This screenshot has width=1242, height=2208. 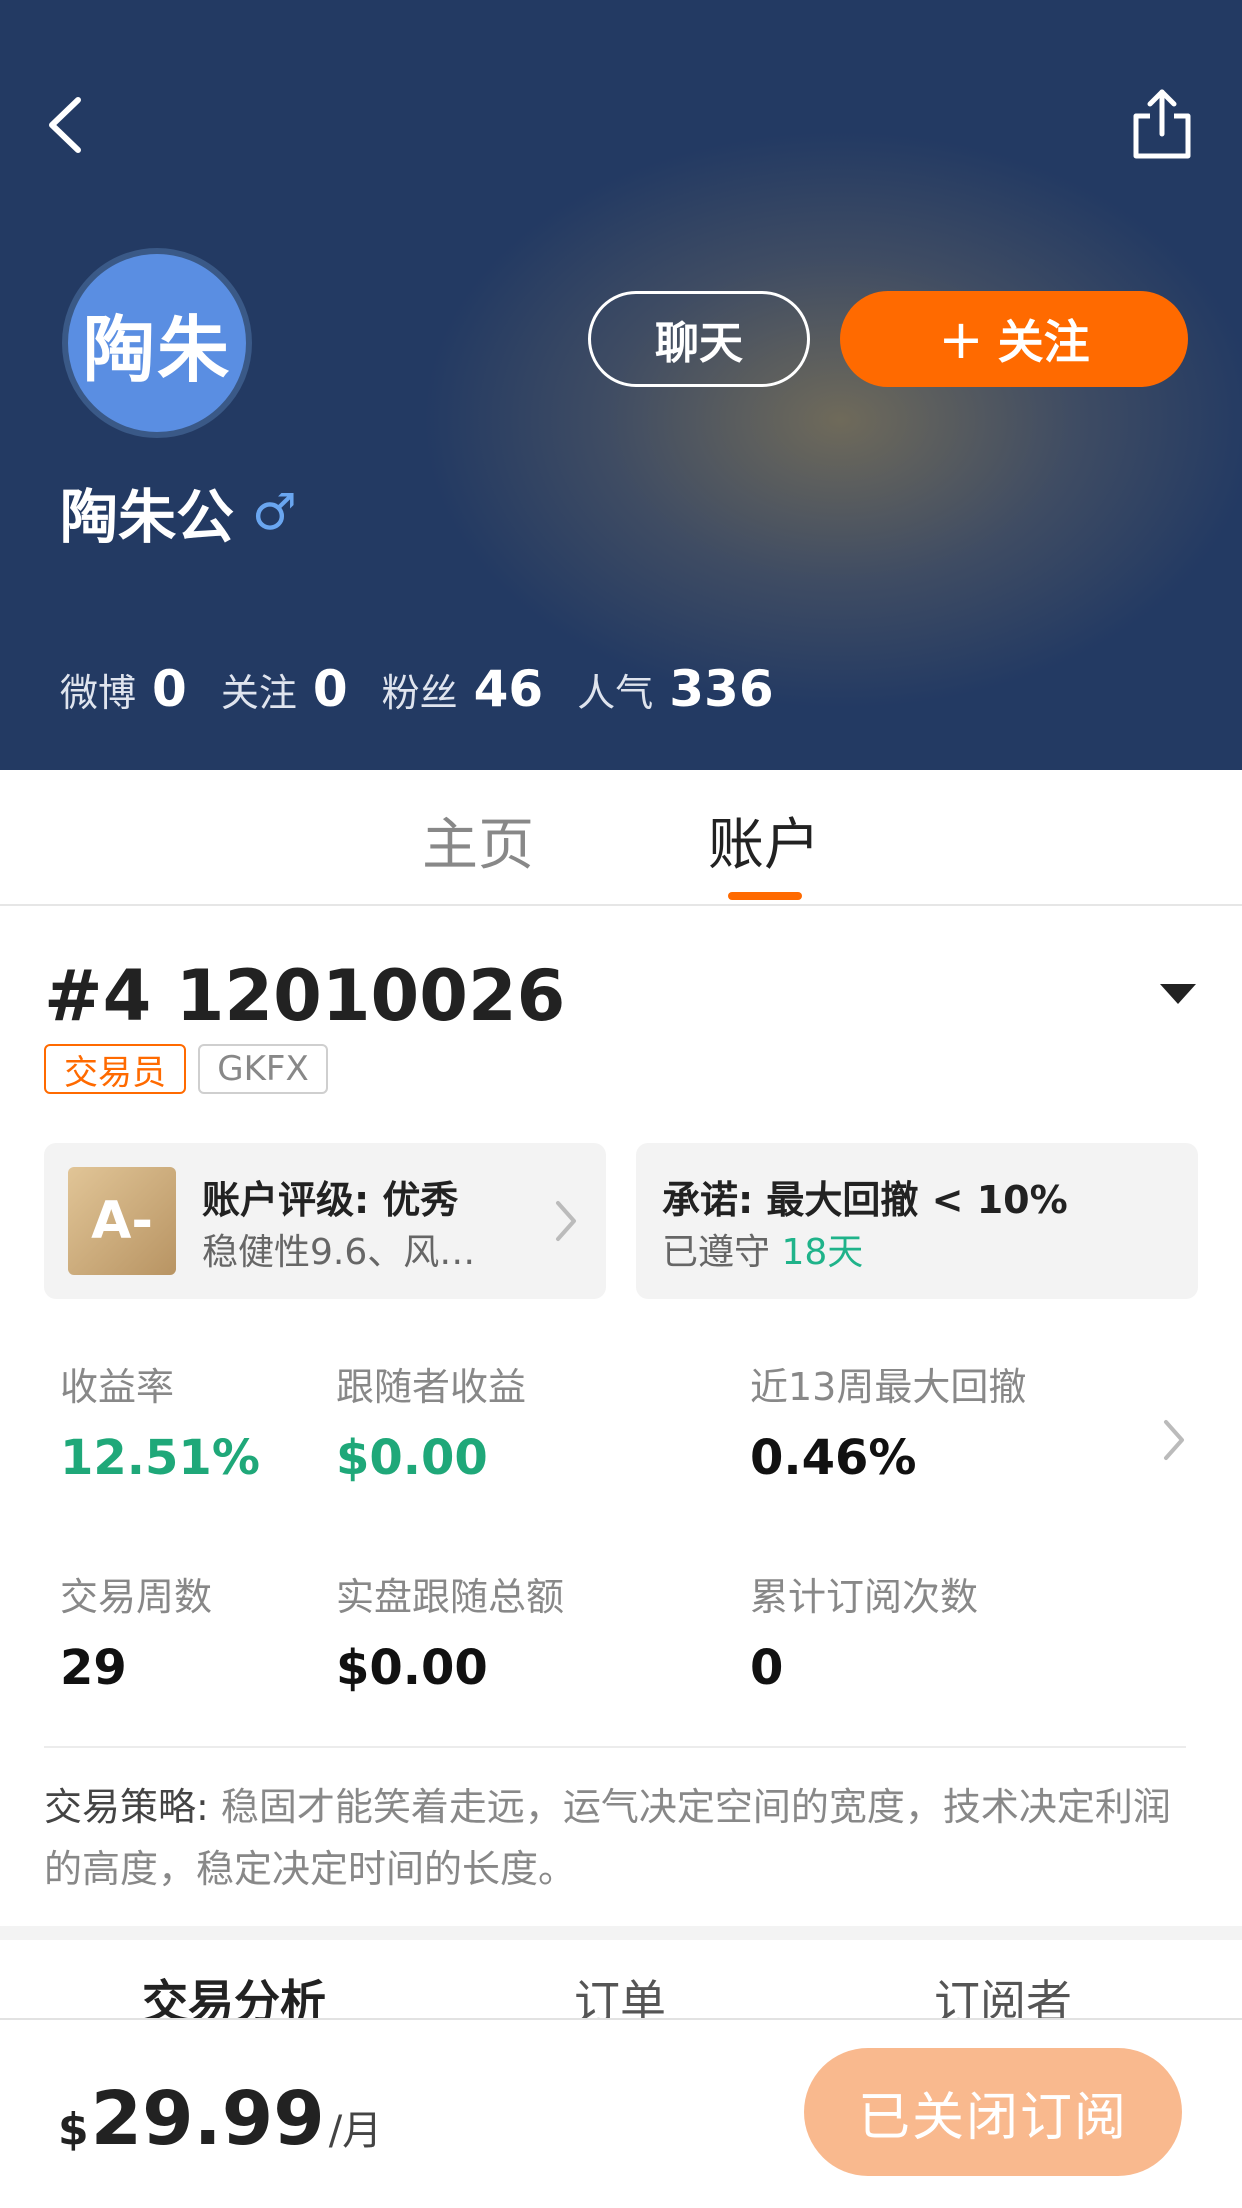 I want to click on follow-label: 关注, so click(x=1043, y=342).